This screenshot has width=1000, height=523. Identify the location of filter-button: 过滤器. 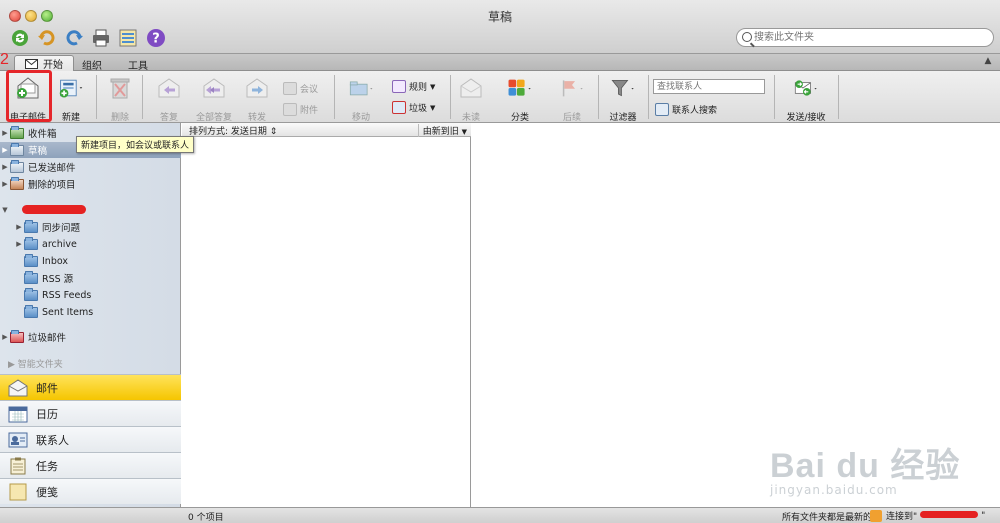
(623, 99).